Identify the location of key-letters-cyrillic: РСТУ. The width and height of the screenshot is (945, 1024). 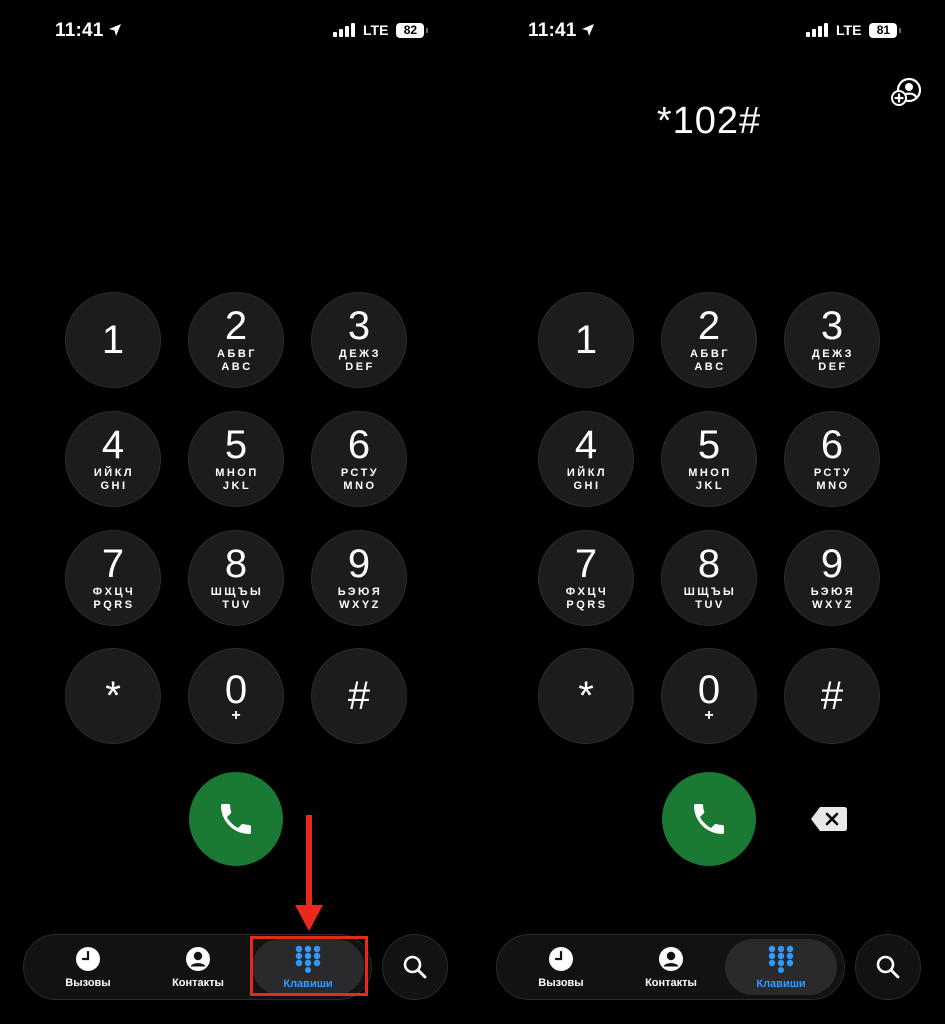
(833, 473).